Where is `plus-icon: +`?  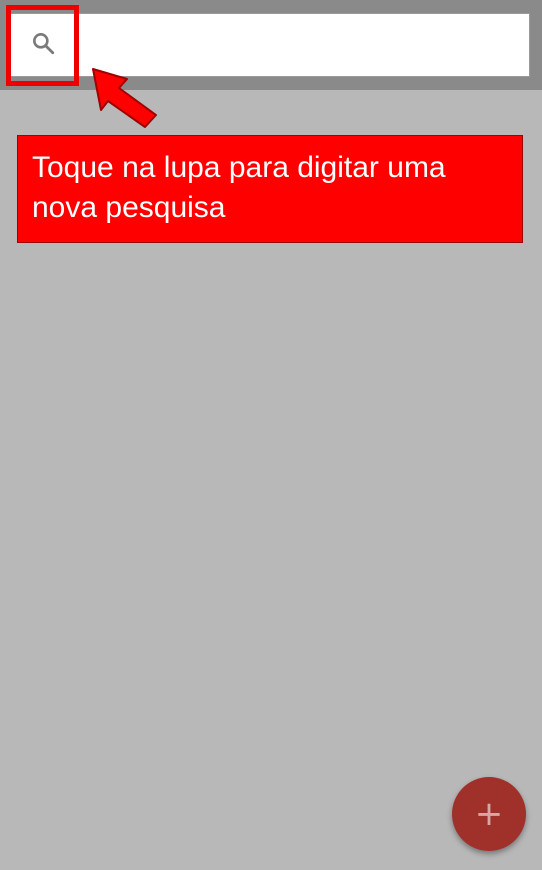 plus-icon: + is located at coordinates (489, 814).